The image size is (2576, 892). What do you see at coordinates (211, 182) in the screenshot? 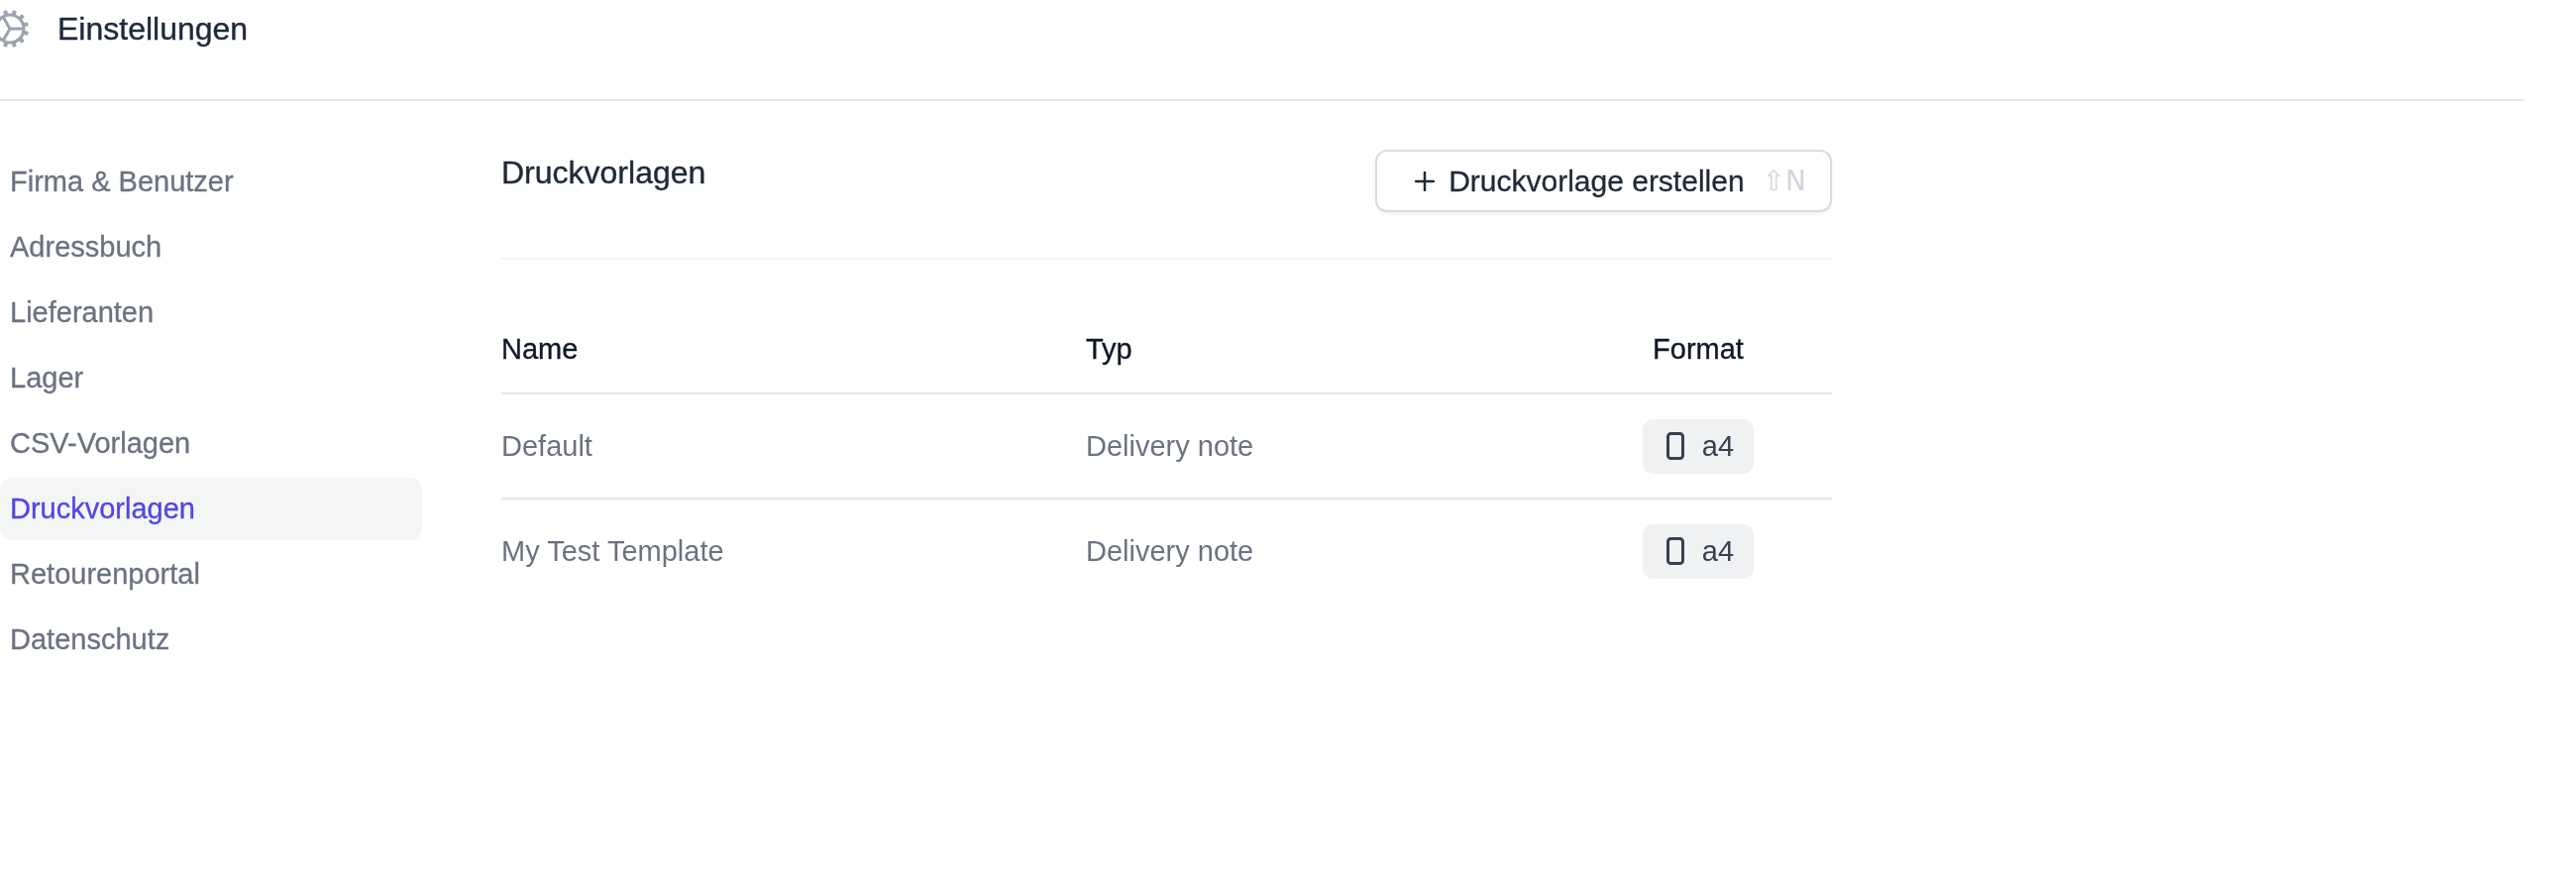
I see `sidebar-item: Firma & Benutzer` at bounding box center [211, 182].